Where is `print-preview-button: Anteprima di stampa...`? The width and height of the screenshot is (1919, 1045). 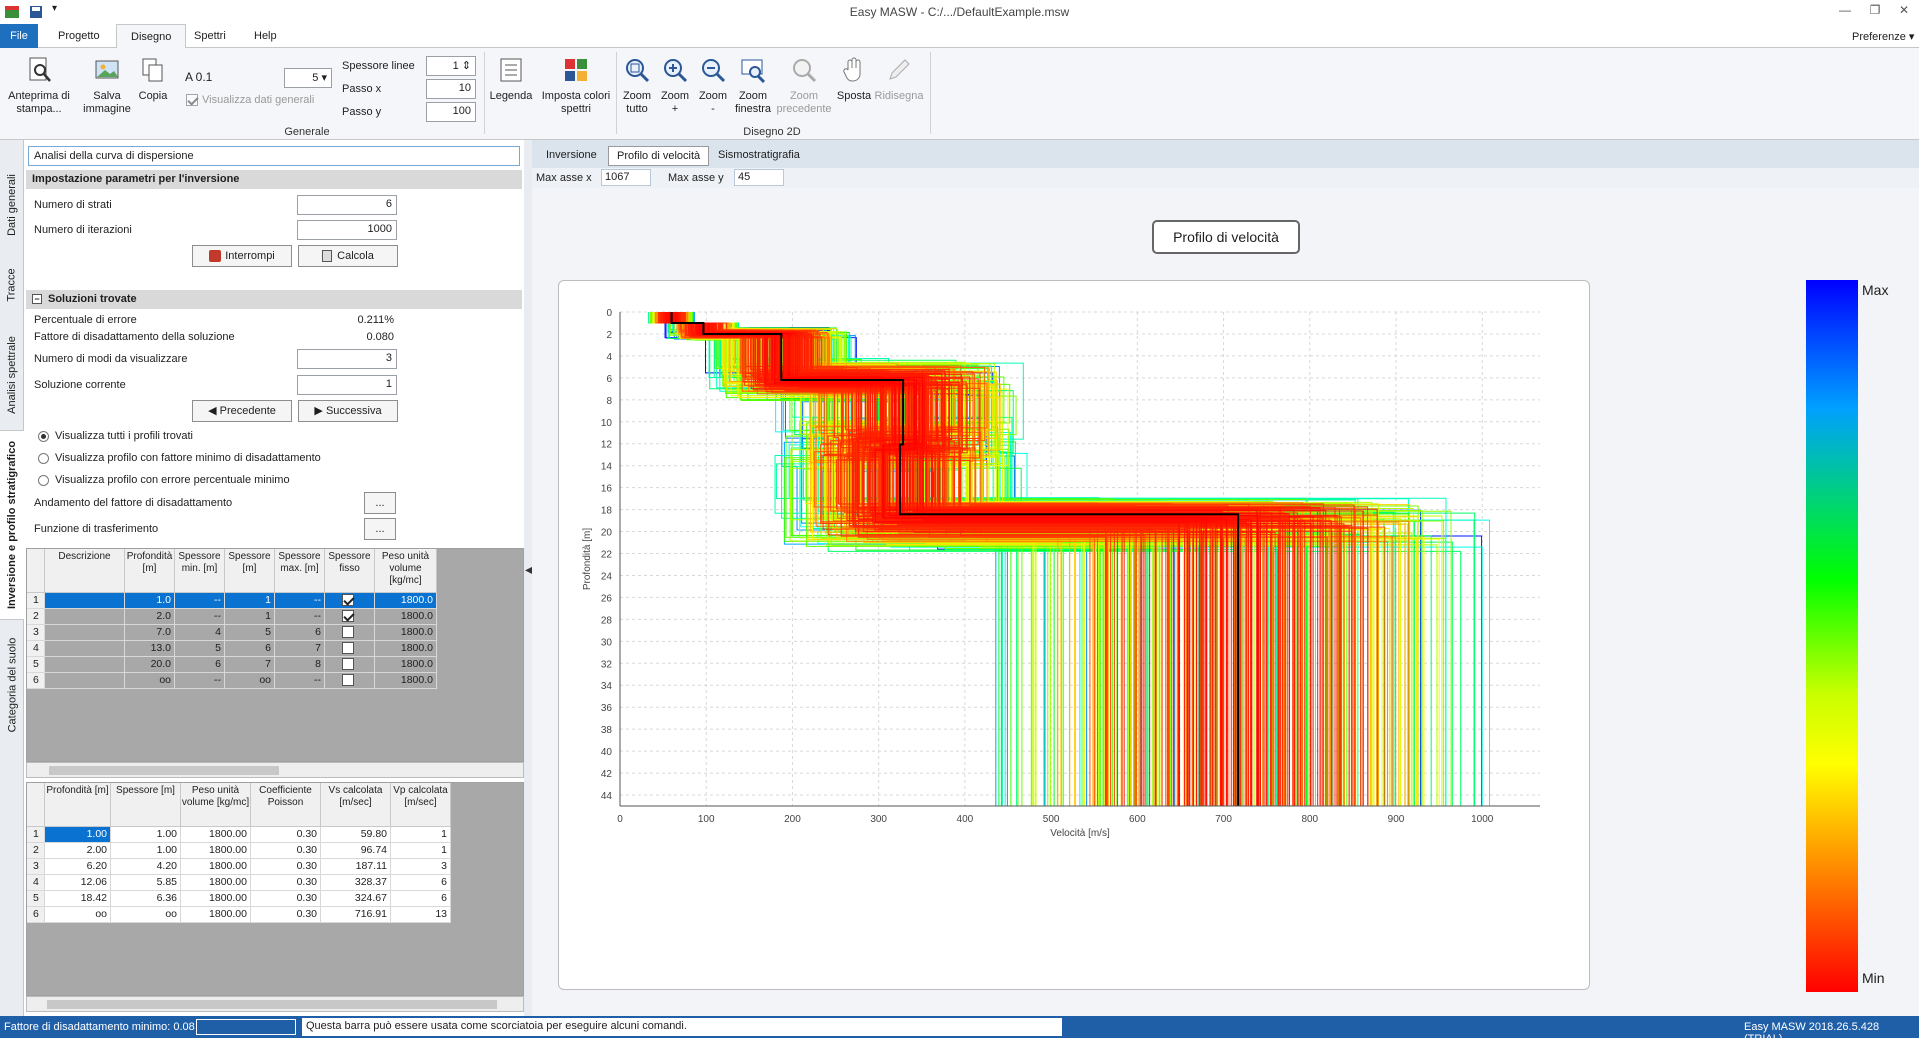
print-preview-button: Anteprima di stampa... is located at coordinates (39, 86).